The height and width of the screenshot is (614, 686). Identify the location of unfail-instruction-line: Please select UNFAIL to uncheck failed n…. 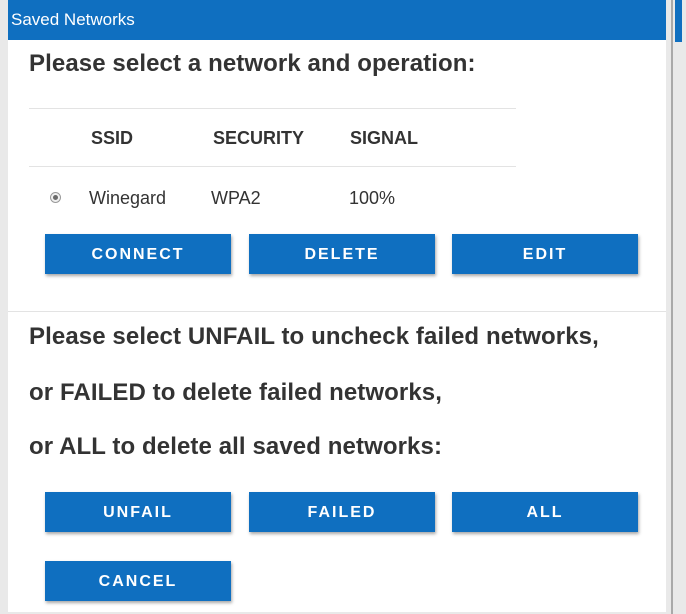
(314, 336).